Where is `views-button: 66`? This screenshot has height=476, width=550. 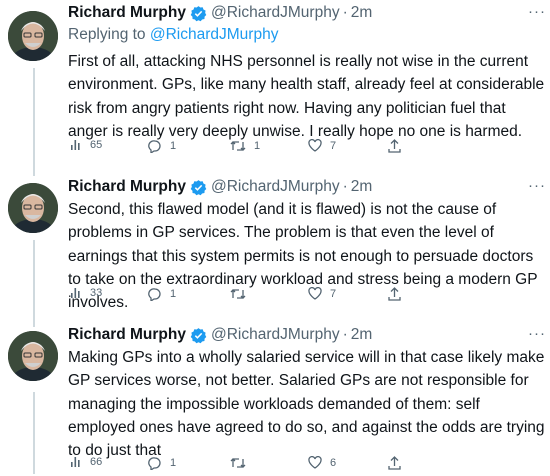
views-button: 66 is located at coordinates (86, 462).